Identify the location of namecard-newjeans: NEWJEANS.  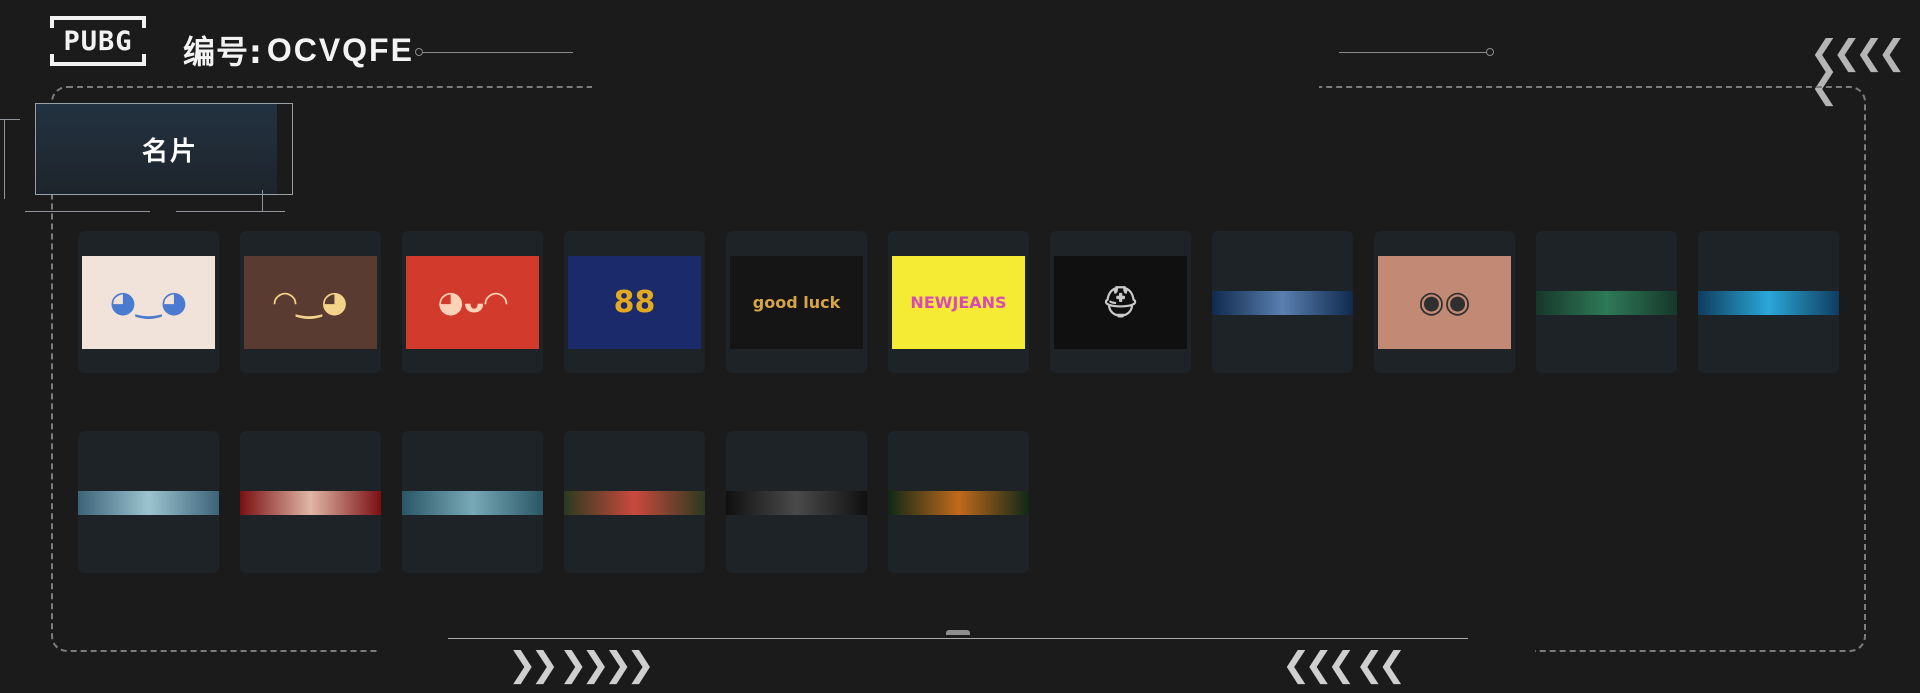
(958, 302).